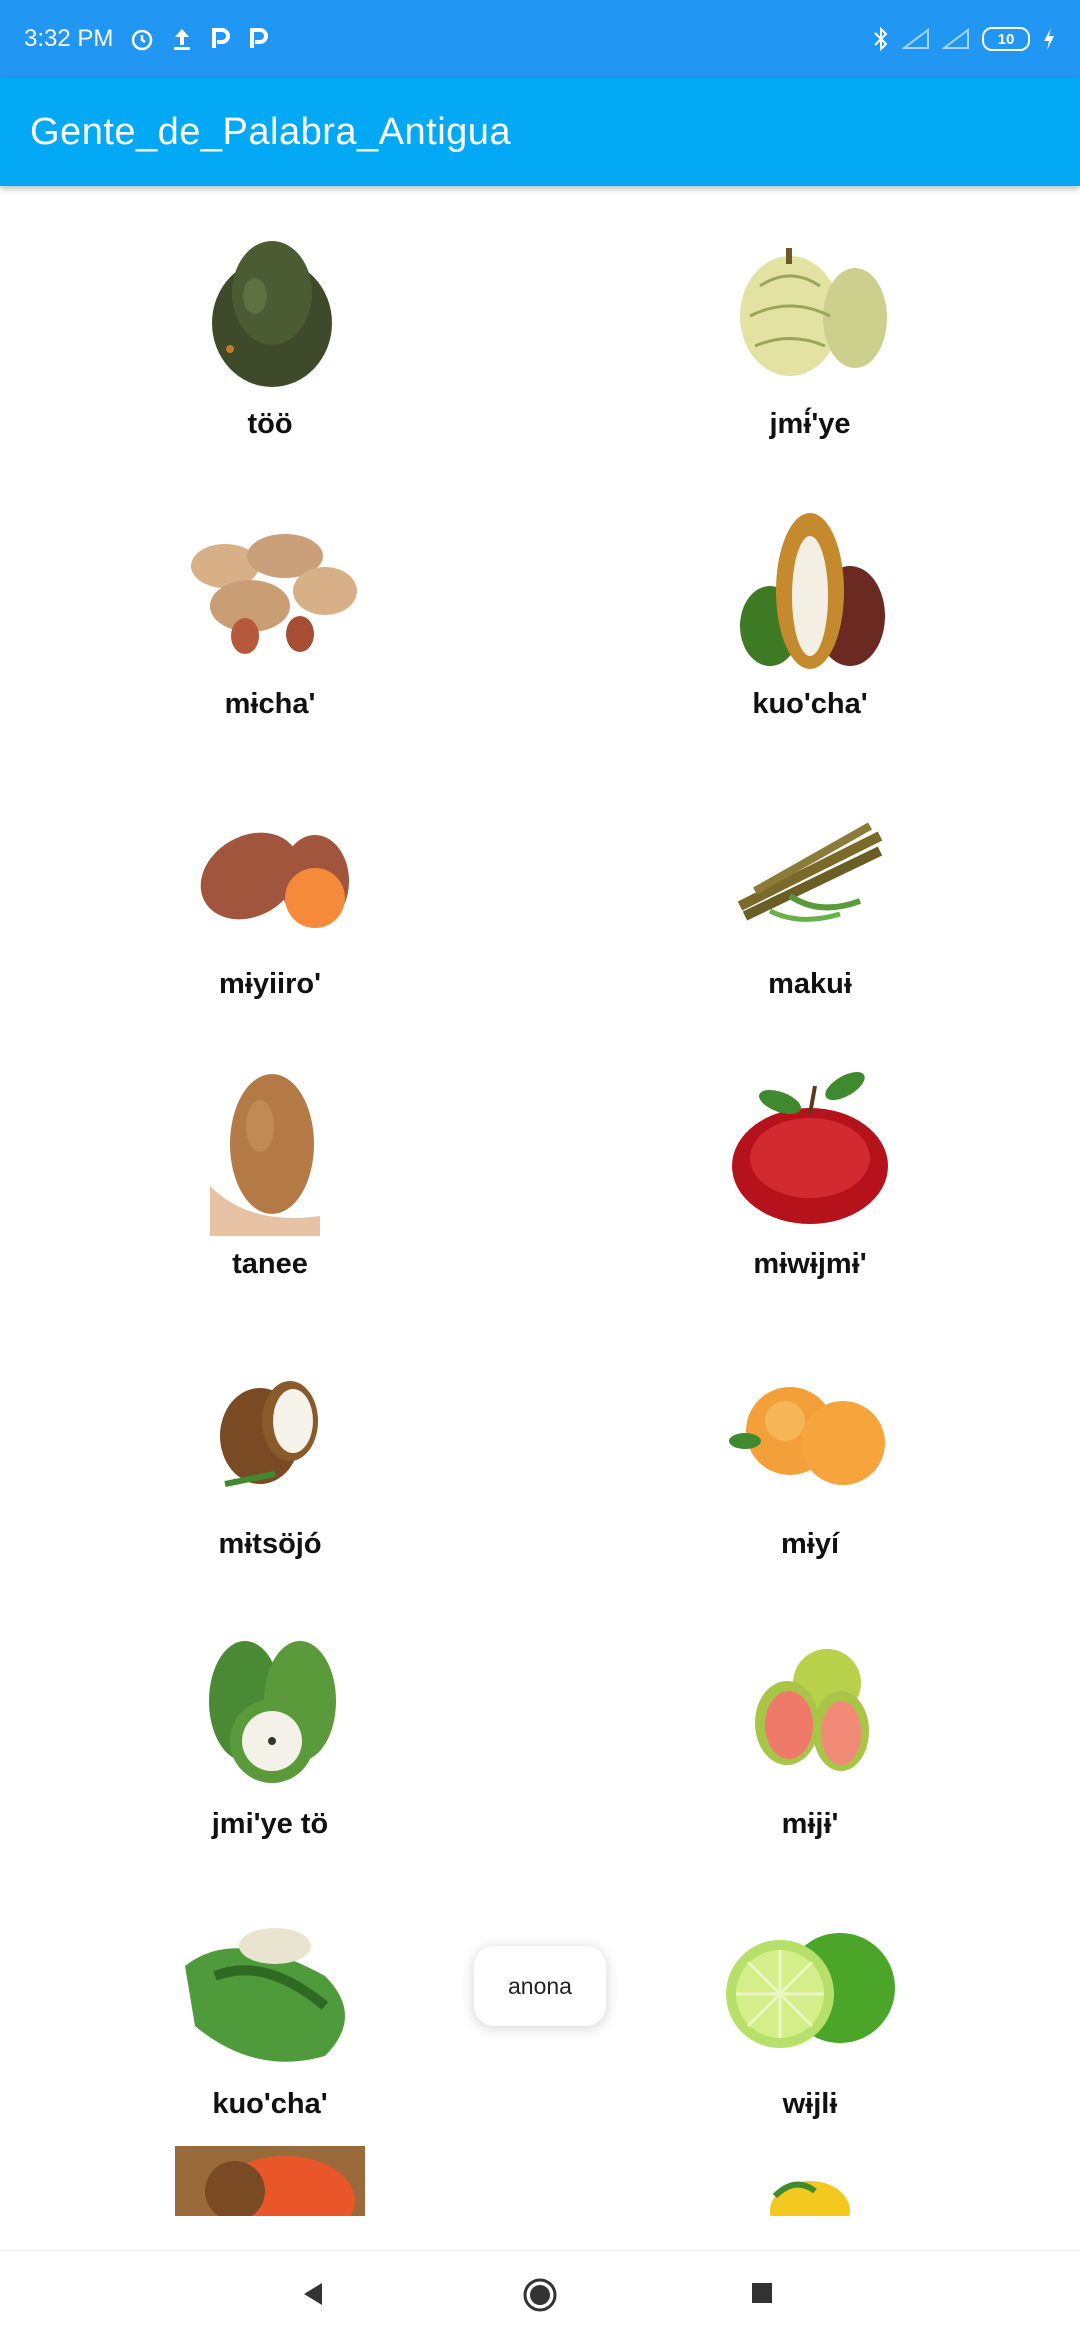 The height and width of the screenshot is (2341, 1080). Describe the element at coordinates (271, 131) in the screenshot. I see `app-title: Gente_de_Palabra_Antigua` at that location.